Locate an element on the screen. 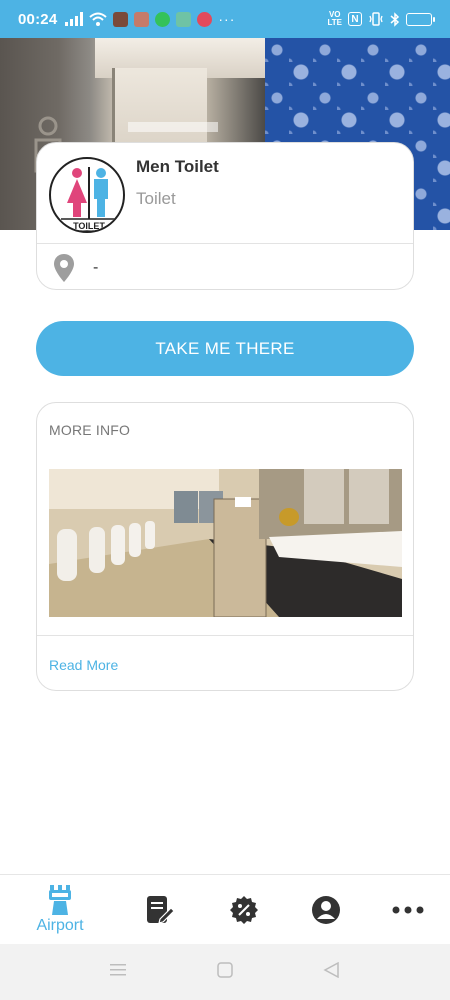 Image resolution: width=450 pixels, height=1000 pixels. note-edit-icon is located at coordinates (160, 910).